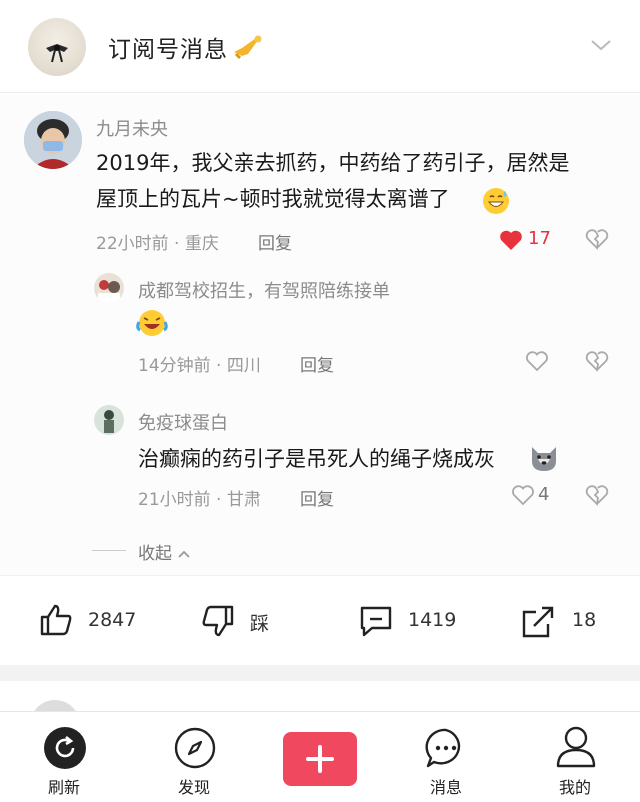 Image resolution: width=640 pixels, height=802 pixels. I want to click on refresh-icon, so click(65, 748).